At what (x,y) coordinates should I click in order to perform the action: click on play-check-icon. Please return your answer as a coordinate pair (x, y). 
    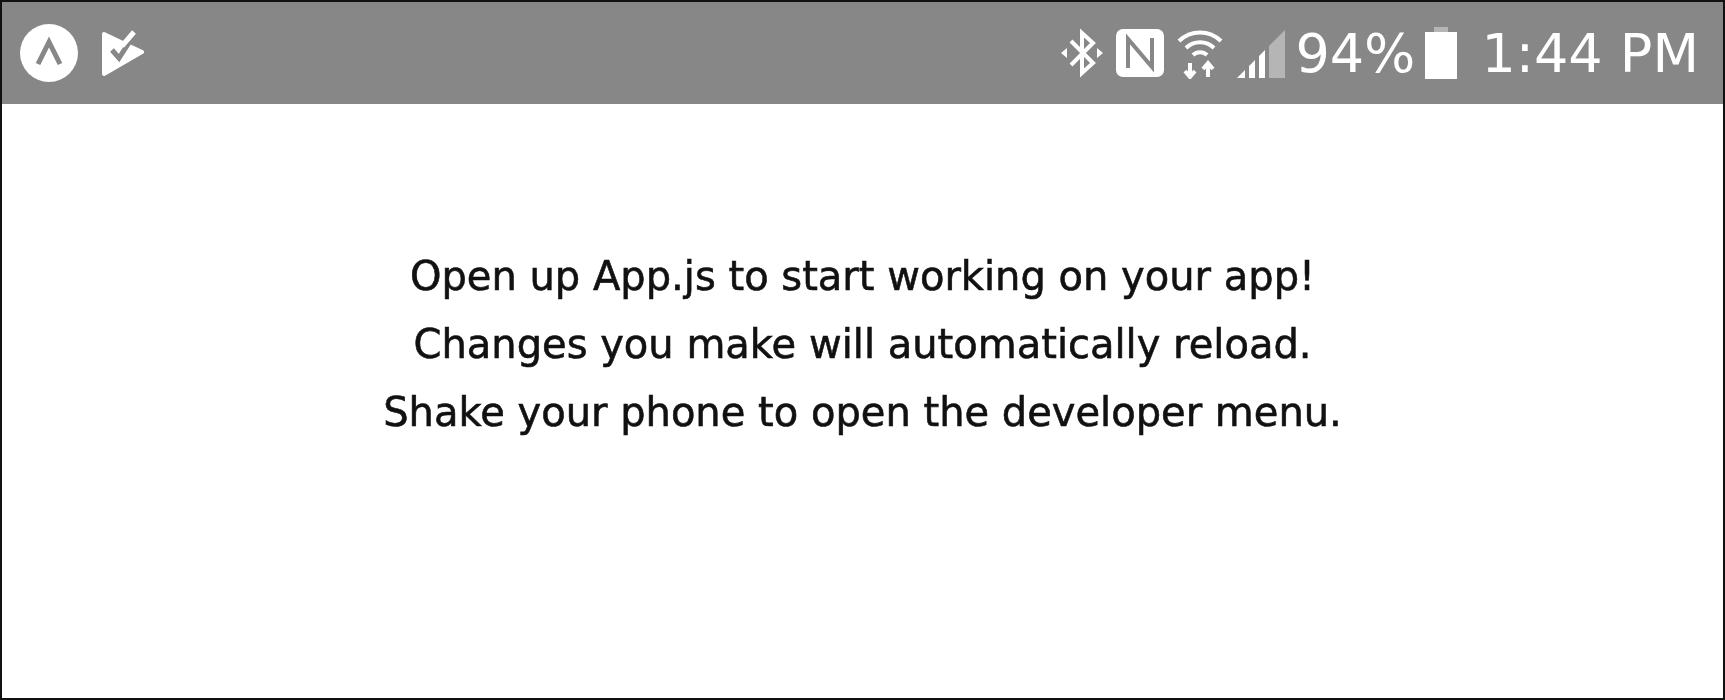
    Looking at the image, I should click on (122, 53).